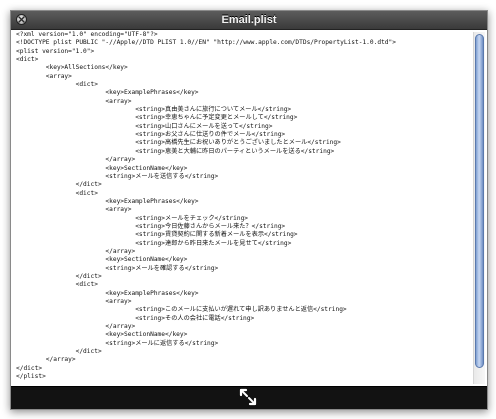 The image size is (496, 419). Describe the element at coordinates (479, 201) in the screenshot. I see `scroll-thumb` at that location.